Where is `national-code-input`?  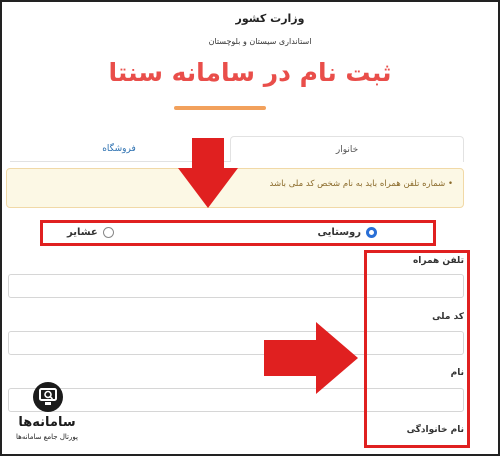 national-code-input is located at coordinates (236, 343).